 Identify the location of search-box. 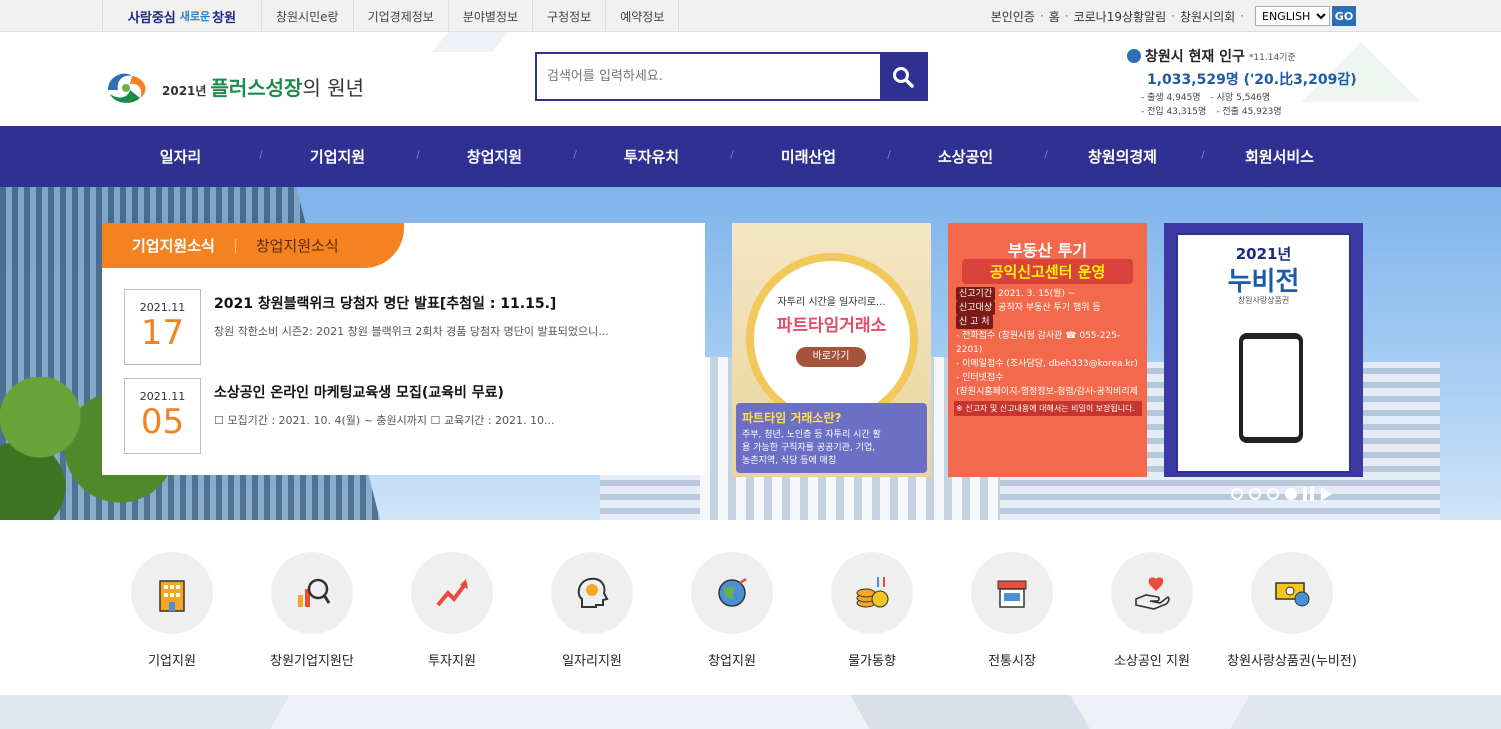
(731, 76).